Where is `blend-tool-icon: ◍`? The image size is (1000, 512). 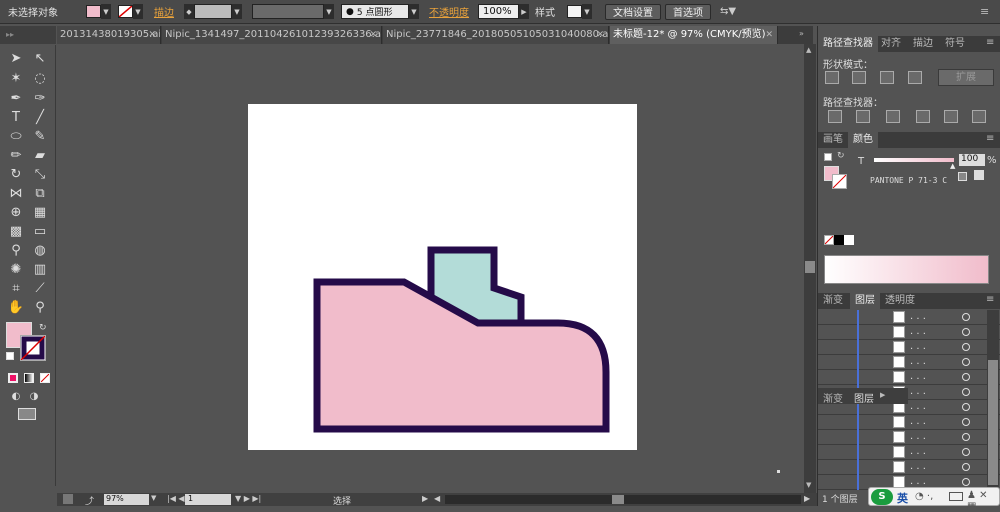 blend-tool-icon: ◍ is located at coordinates (40, 250).